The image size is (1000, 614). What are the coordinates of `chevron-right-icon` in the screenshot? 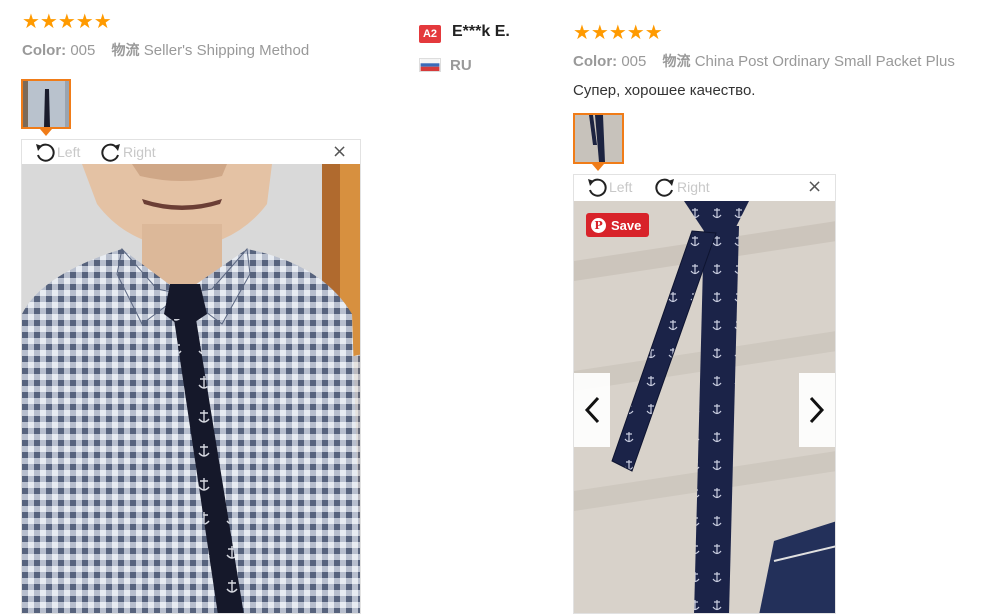 It's located at (817, 410).